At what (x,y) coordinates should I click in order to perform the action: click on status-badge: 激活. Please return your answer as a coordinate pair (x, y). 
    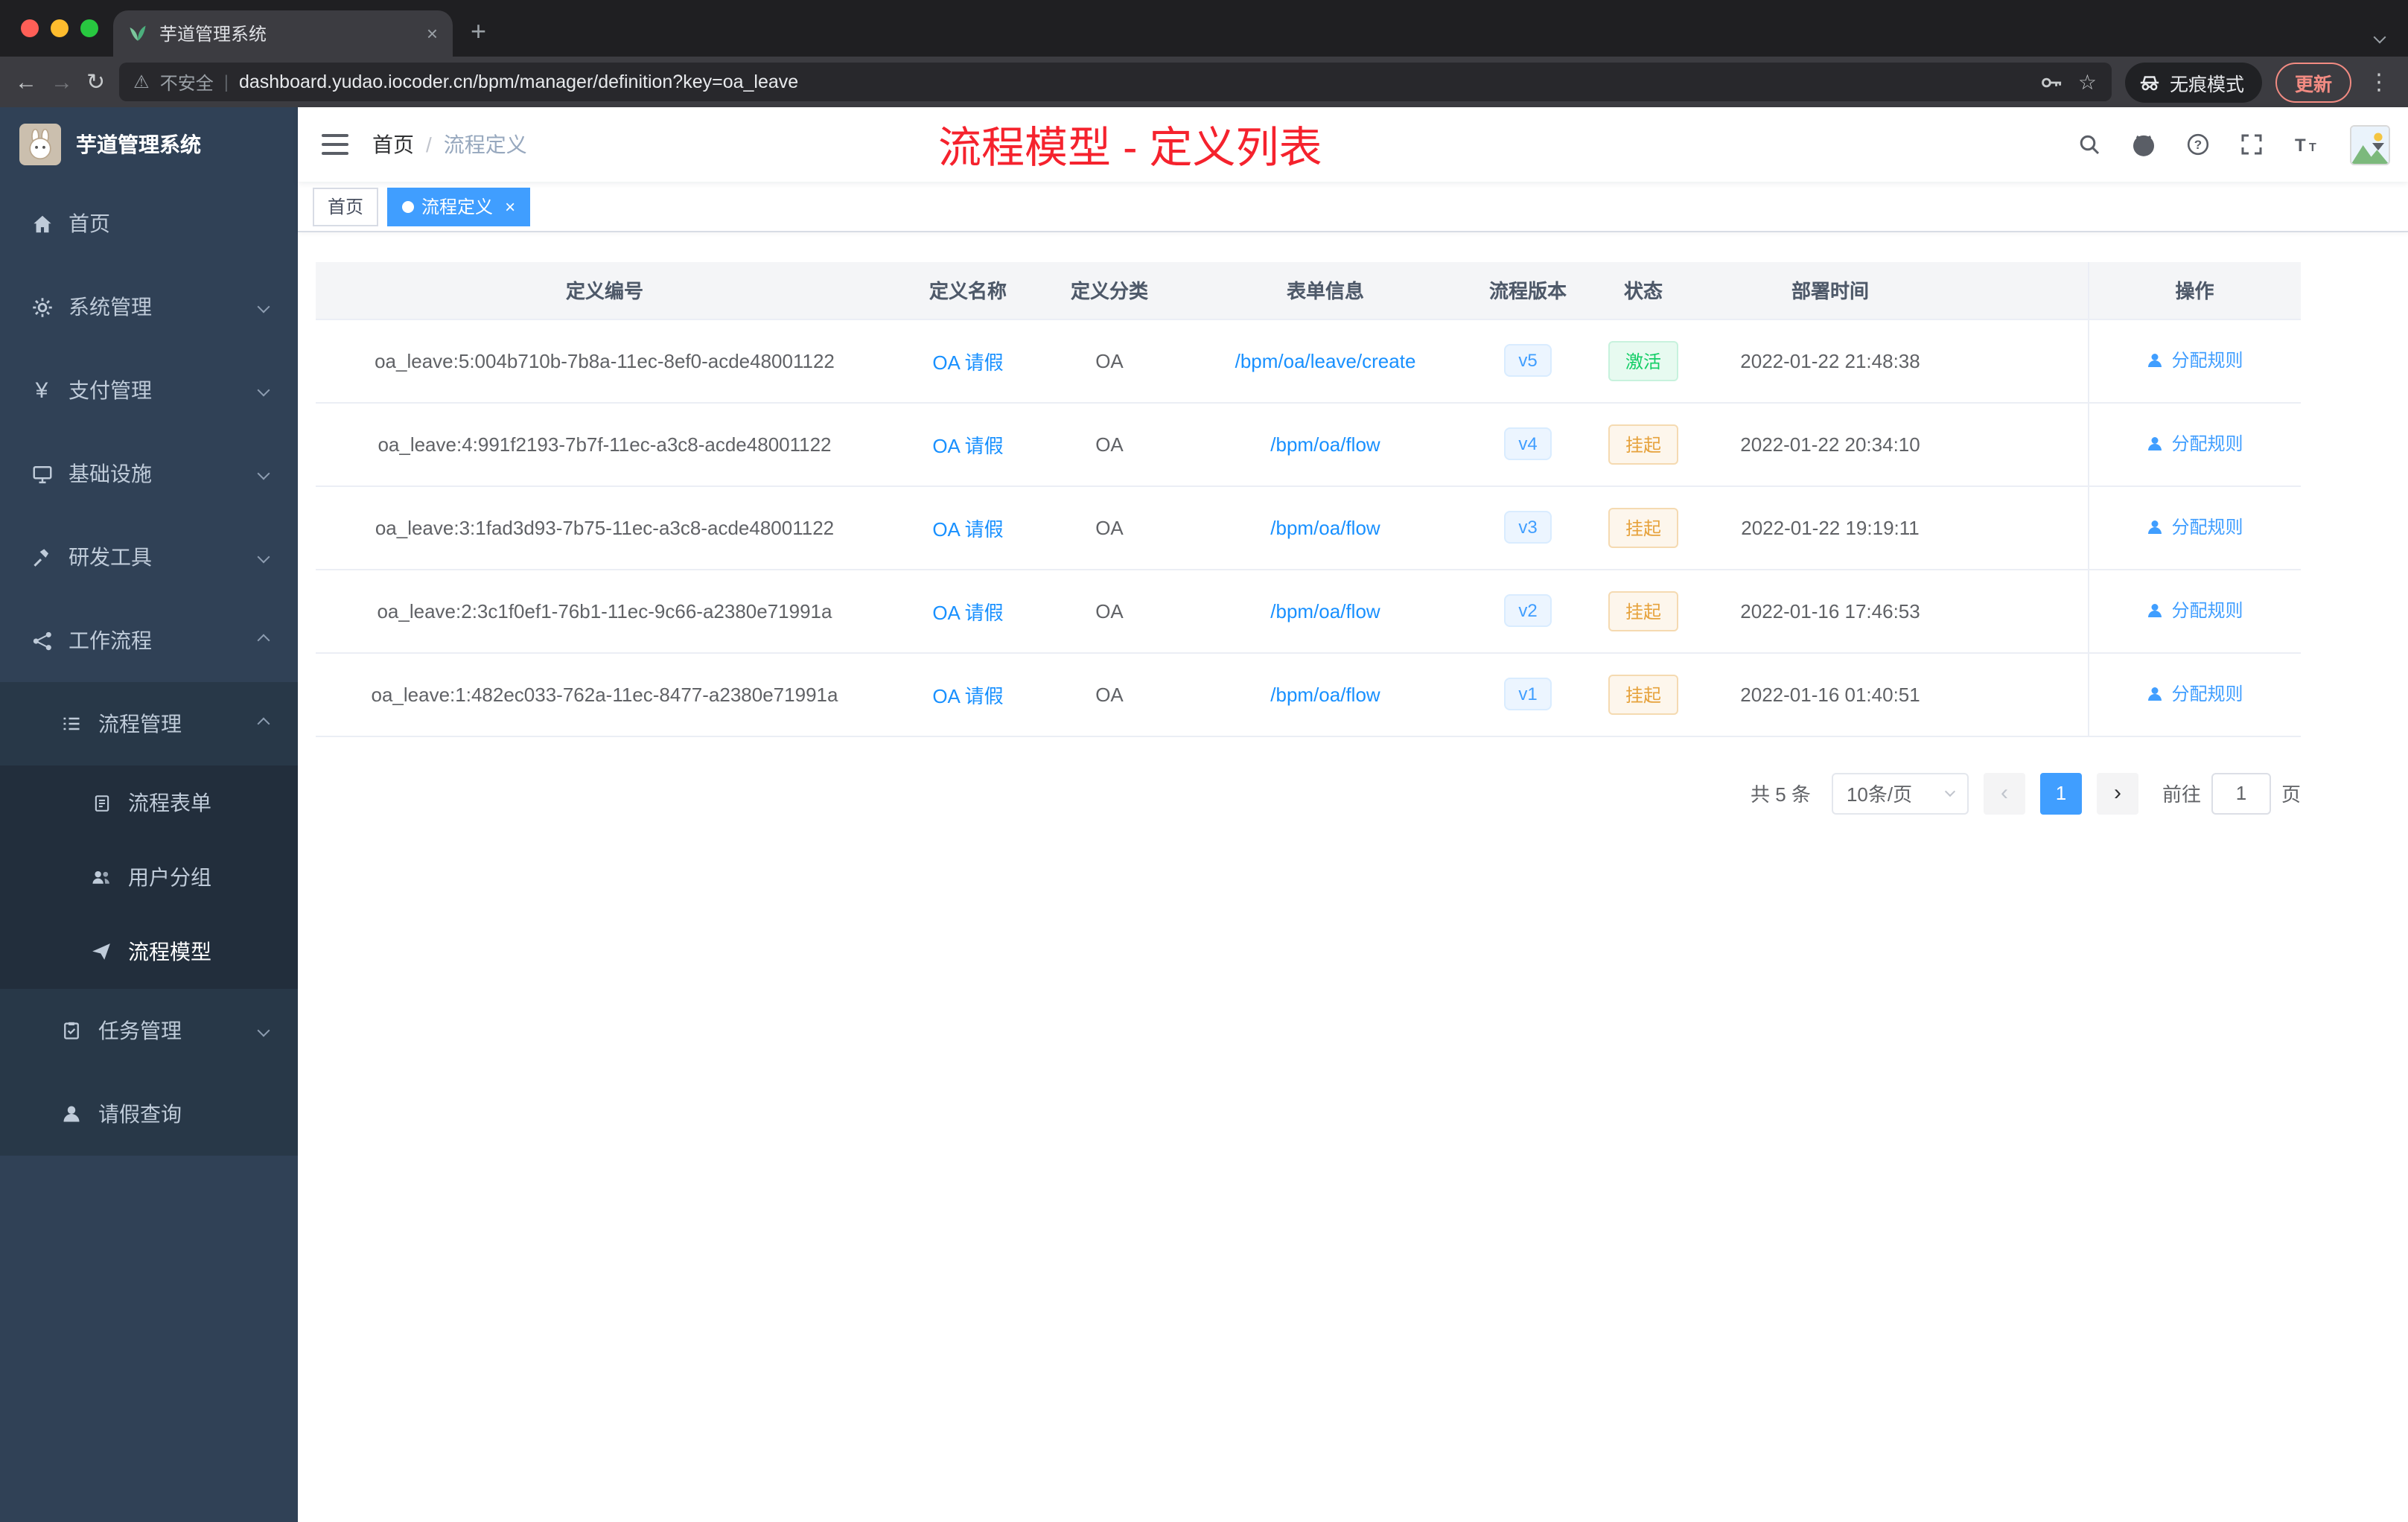
    Looking at the image, I should click on (1643, 360).